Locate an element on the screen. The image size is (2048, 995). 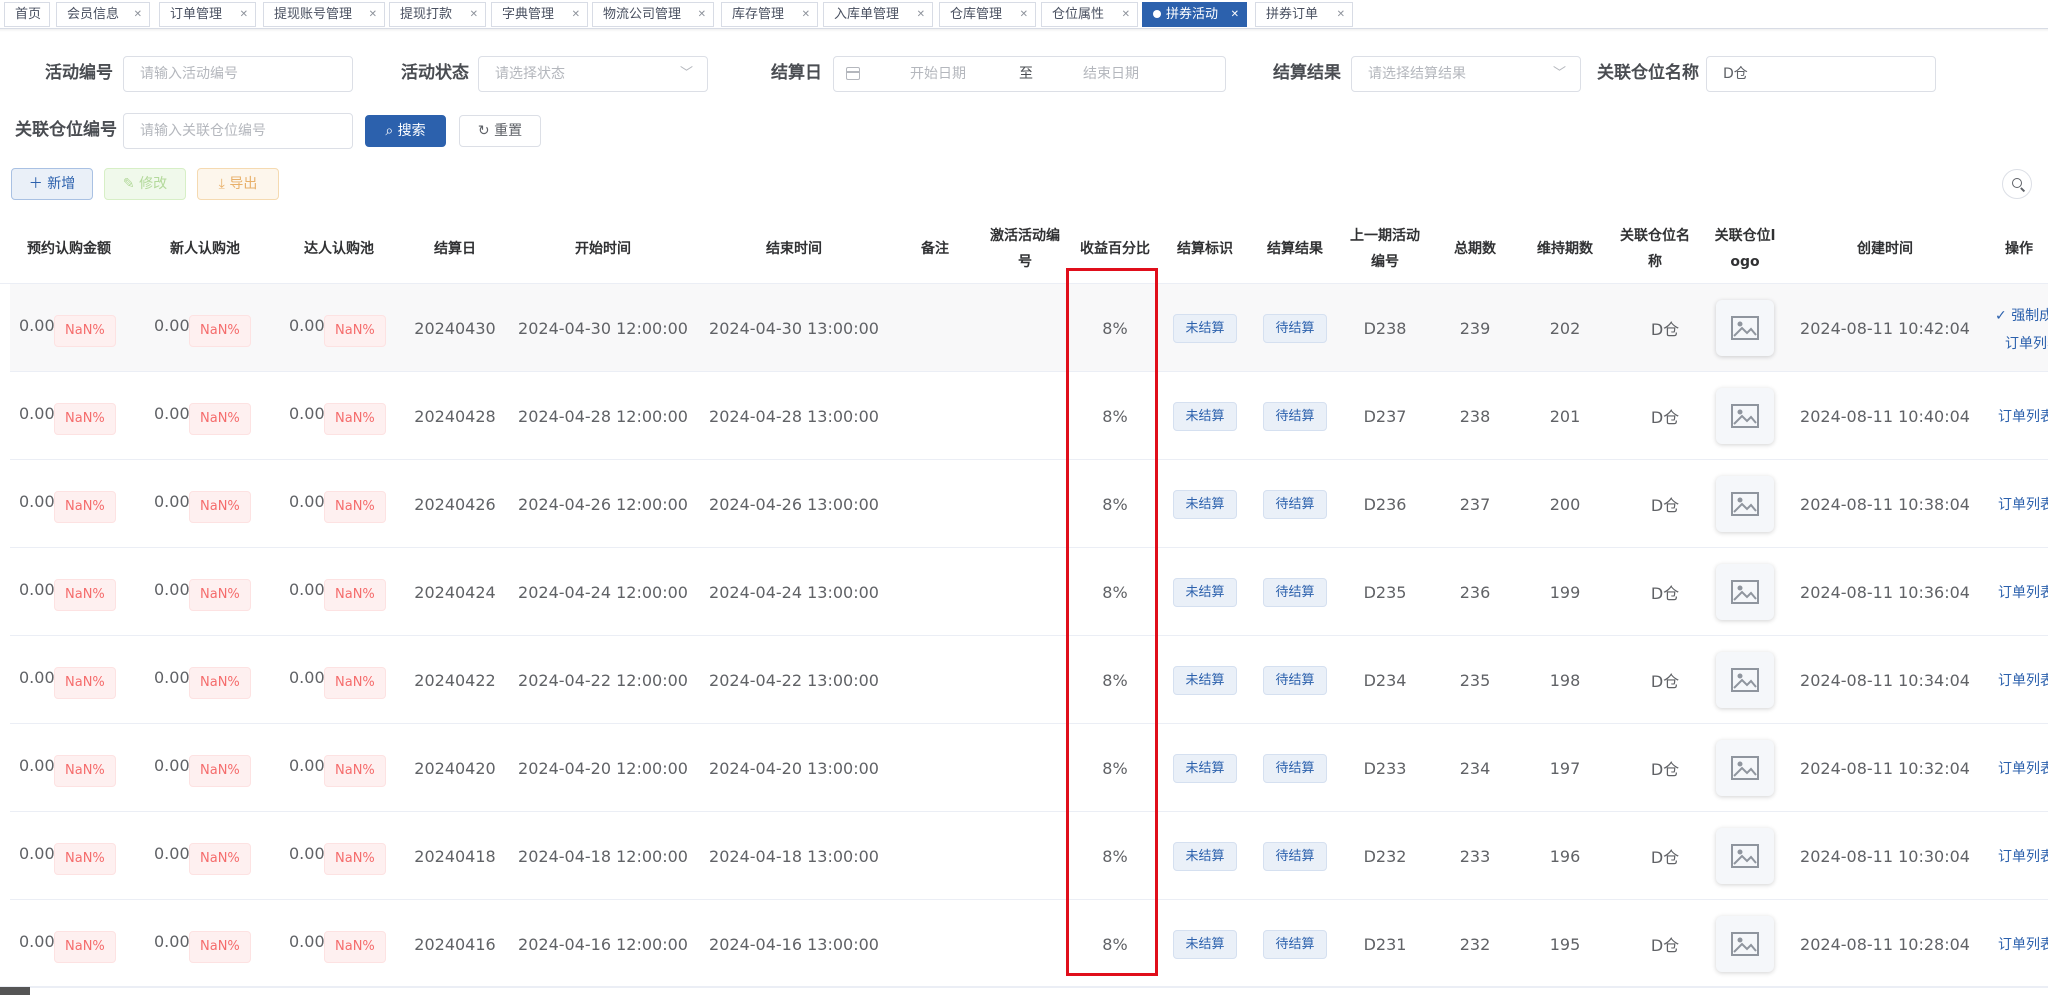
tab-order-management: 订单管理 ✕ is located at coordinates (207, 14).